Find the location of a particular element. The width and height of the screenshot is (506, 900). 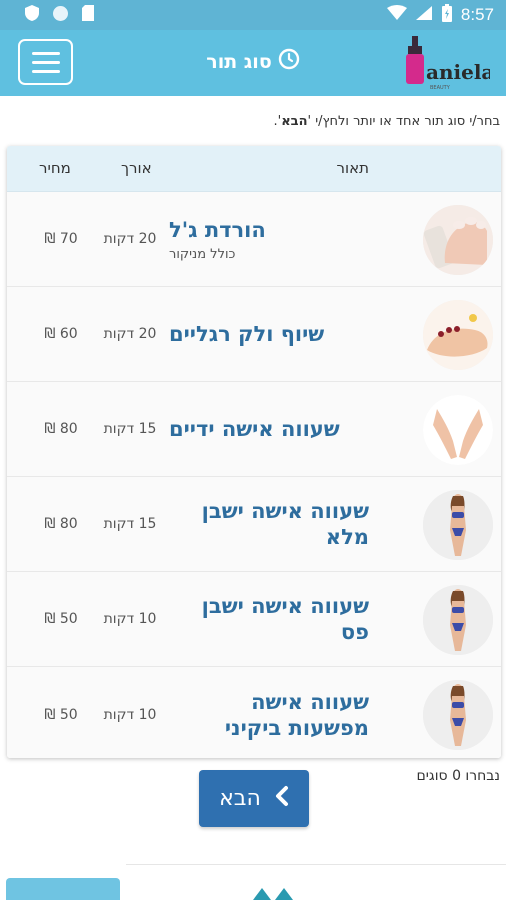

svg-text: aniela is located at coordinates (458, 72).